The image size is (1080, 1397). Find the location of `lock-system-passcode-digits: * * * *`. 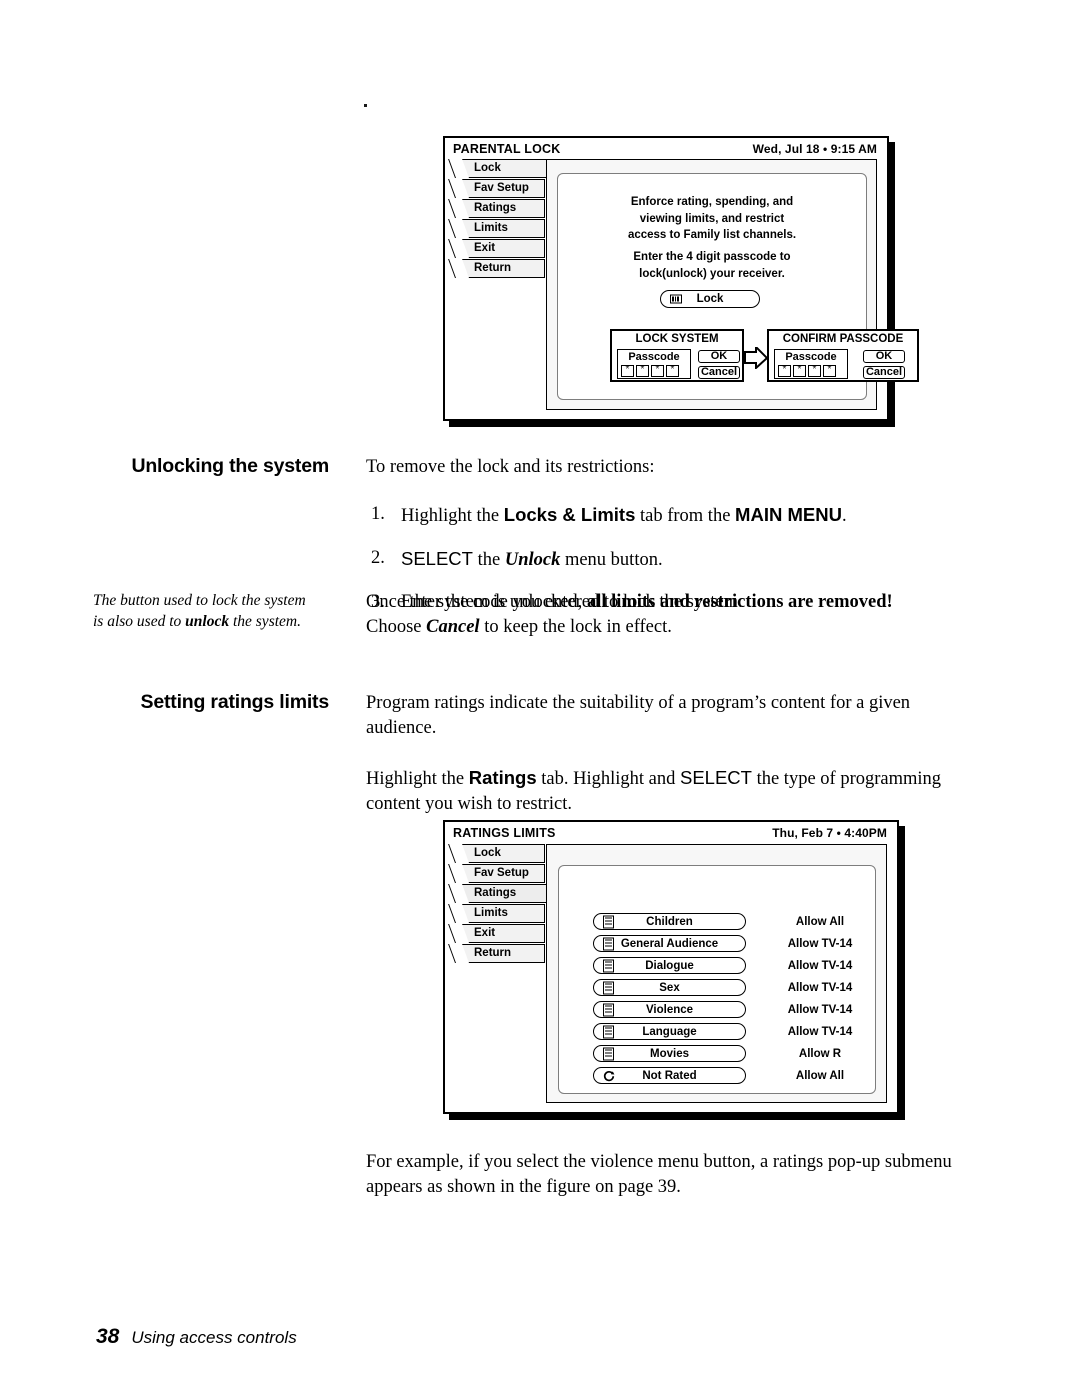

lock-system-passcode-digits: * * * * is located at coordinates (650, 371).